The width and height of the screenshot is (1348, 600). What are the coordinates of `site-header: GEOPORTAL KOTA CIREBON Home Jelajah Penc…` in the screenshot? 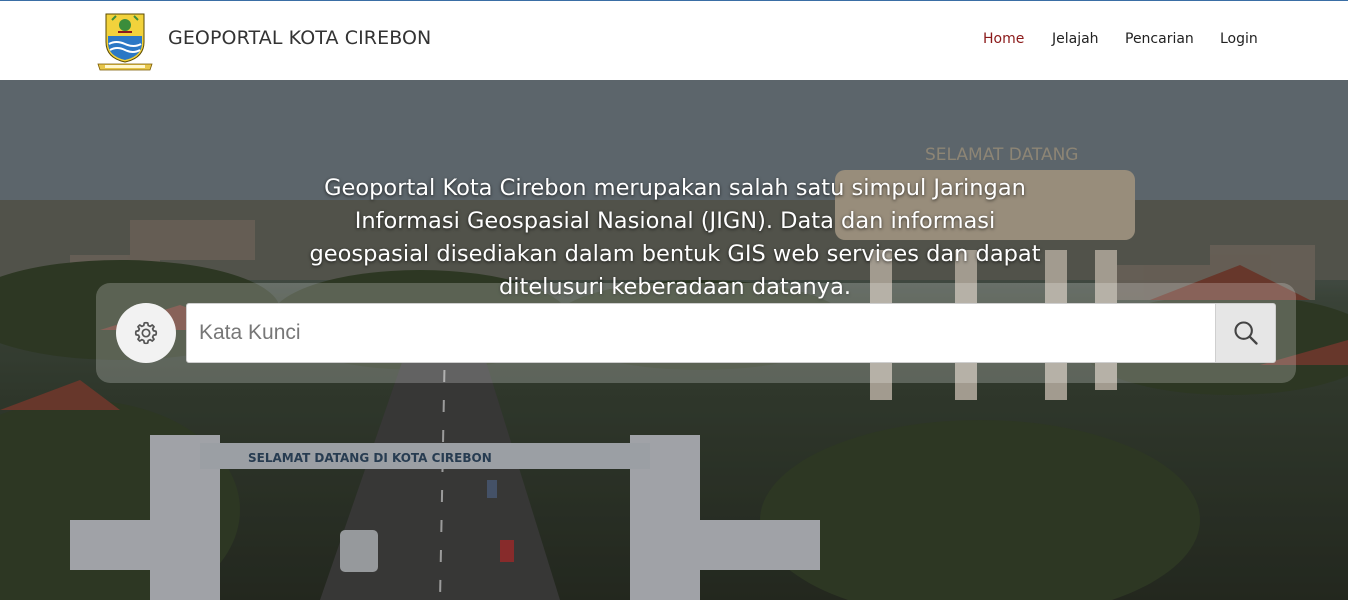 It's located at (674, 40).